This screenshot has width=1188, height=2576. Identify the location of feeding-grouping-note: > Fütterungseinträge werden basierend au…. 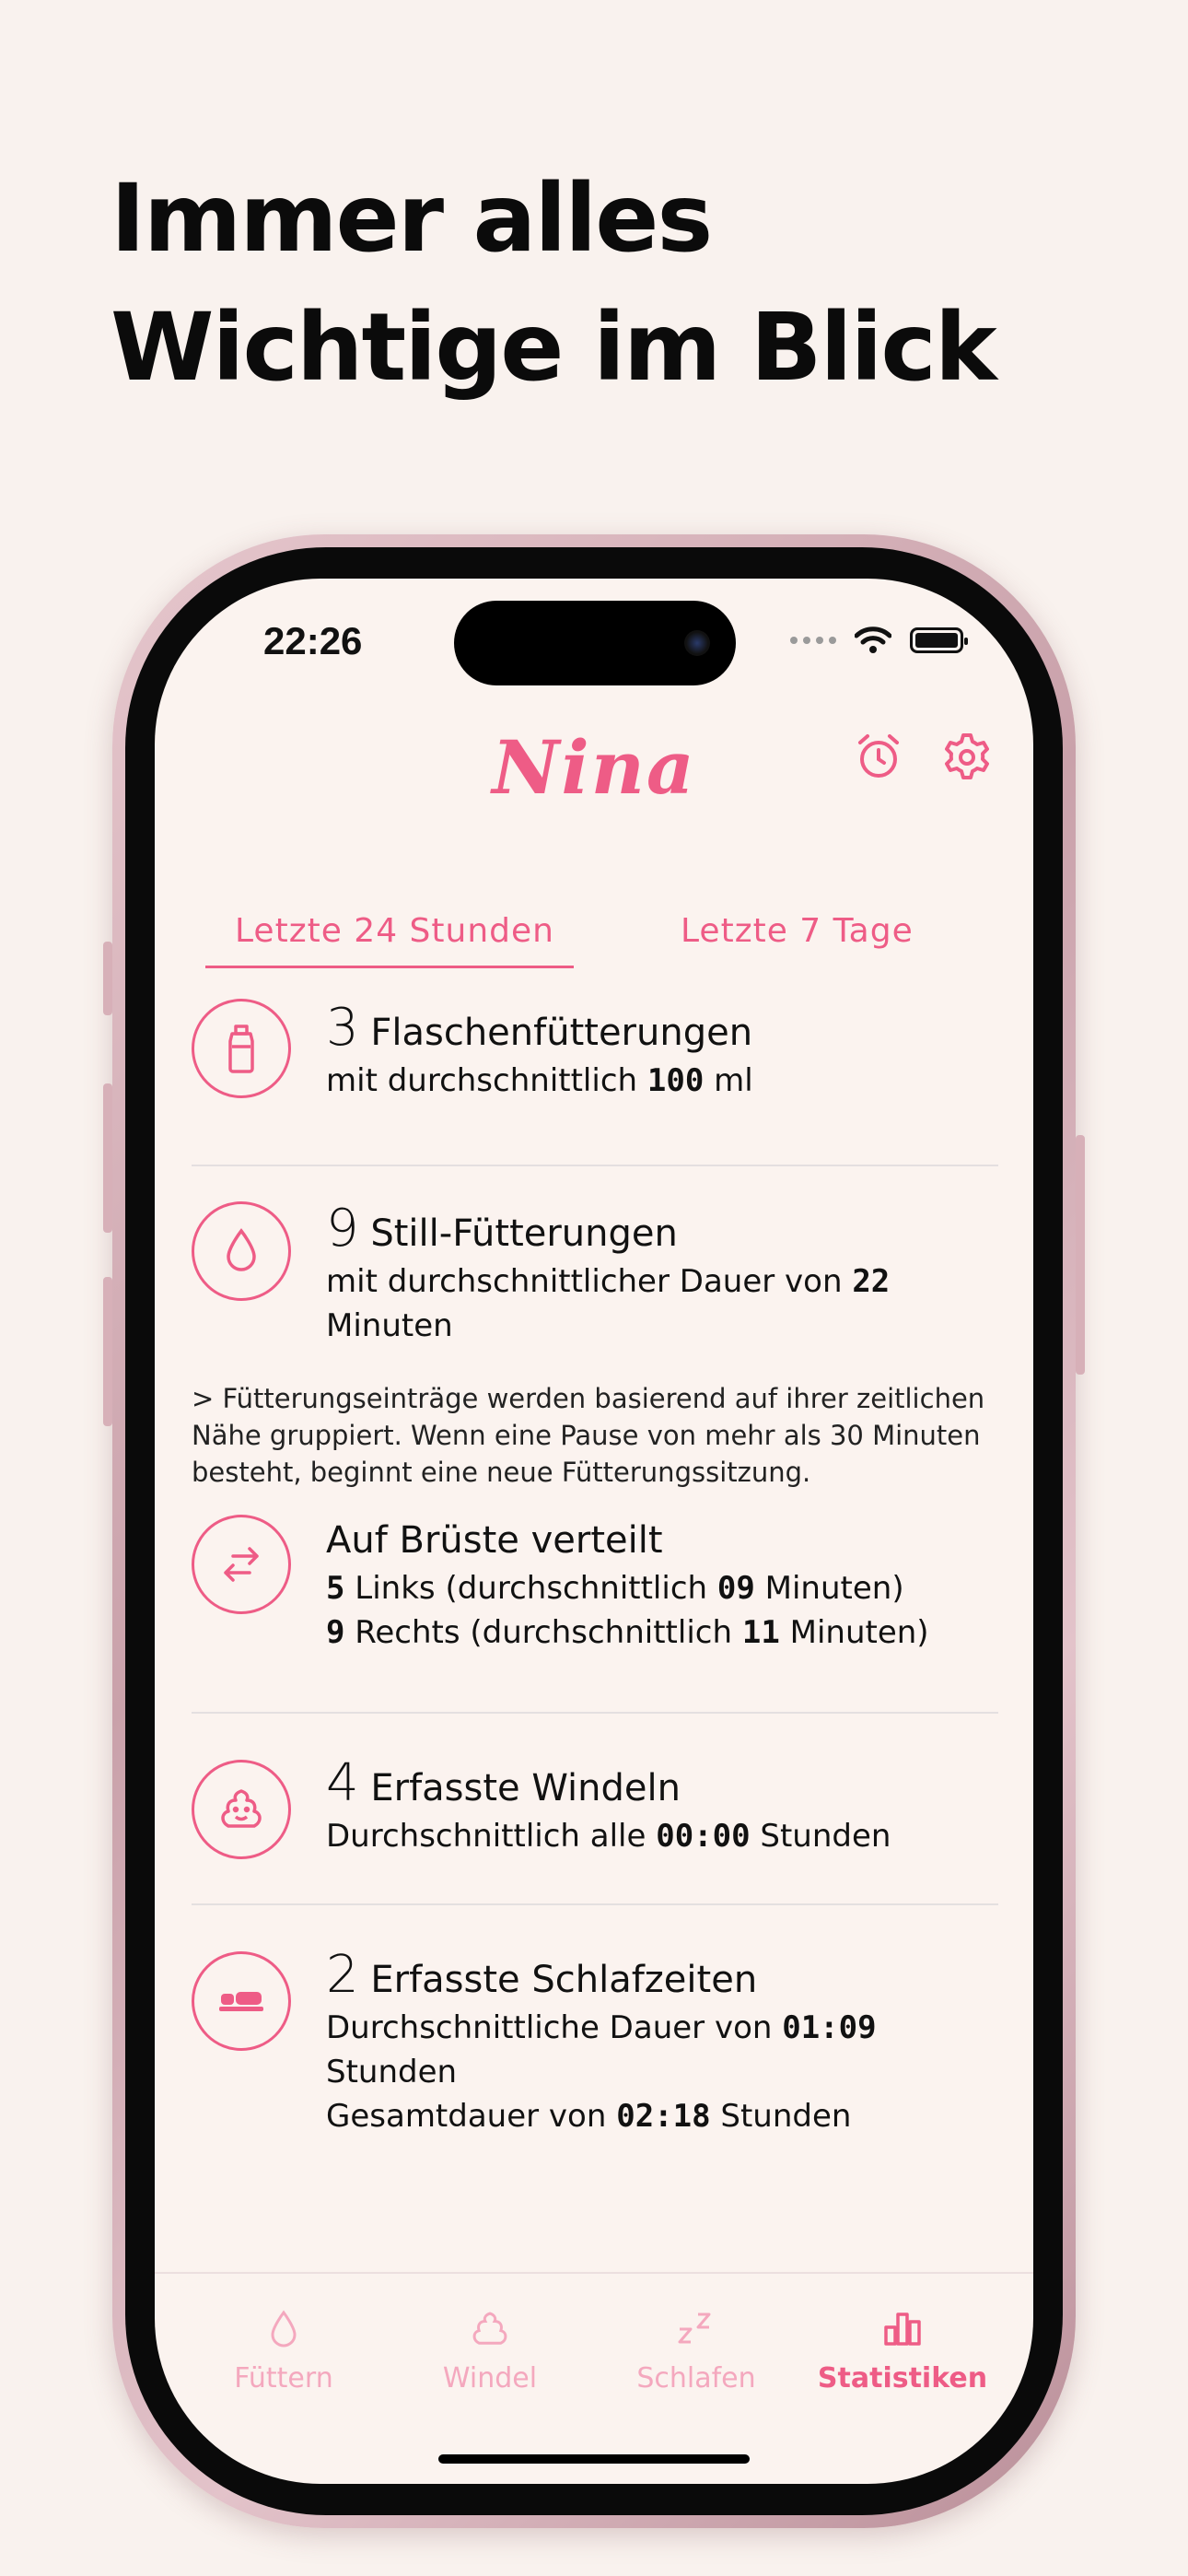
(588, 1435).